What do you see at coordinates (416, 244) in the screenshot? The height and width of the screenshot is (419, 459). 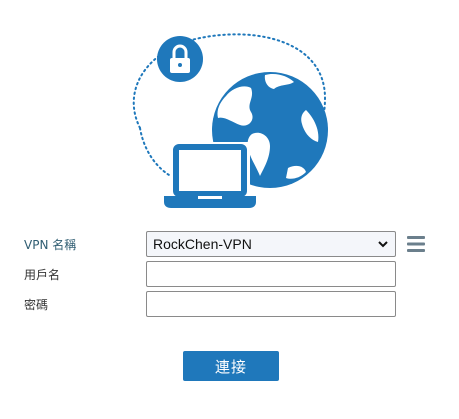 I see `hamburger-menu-icon` at bounding box center [416, 244].